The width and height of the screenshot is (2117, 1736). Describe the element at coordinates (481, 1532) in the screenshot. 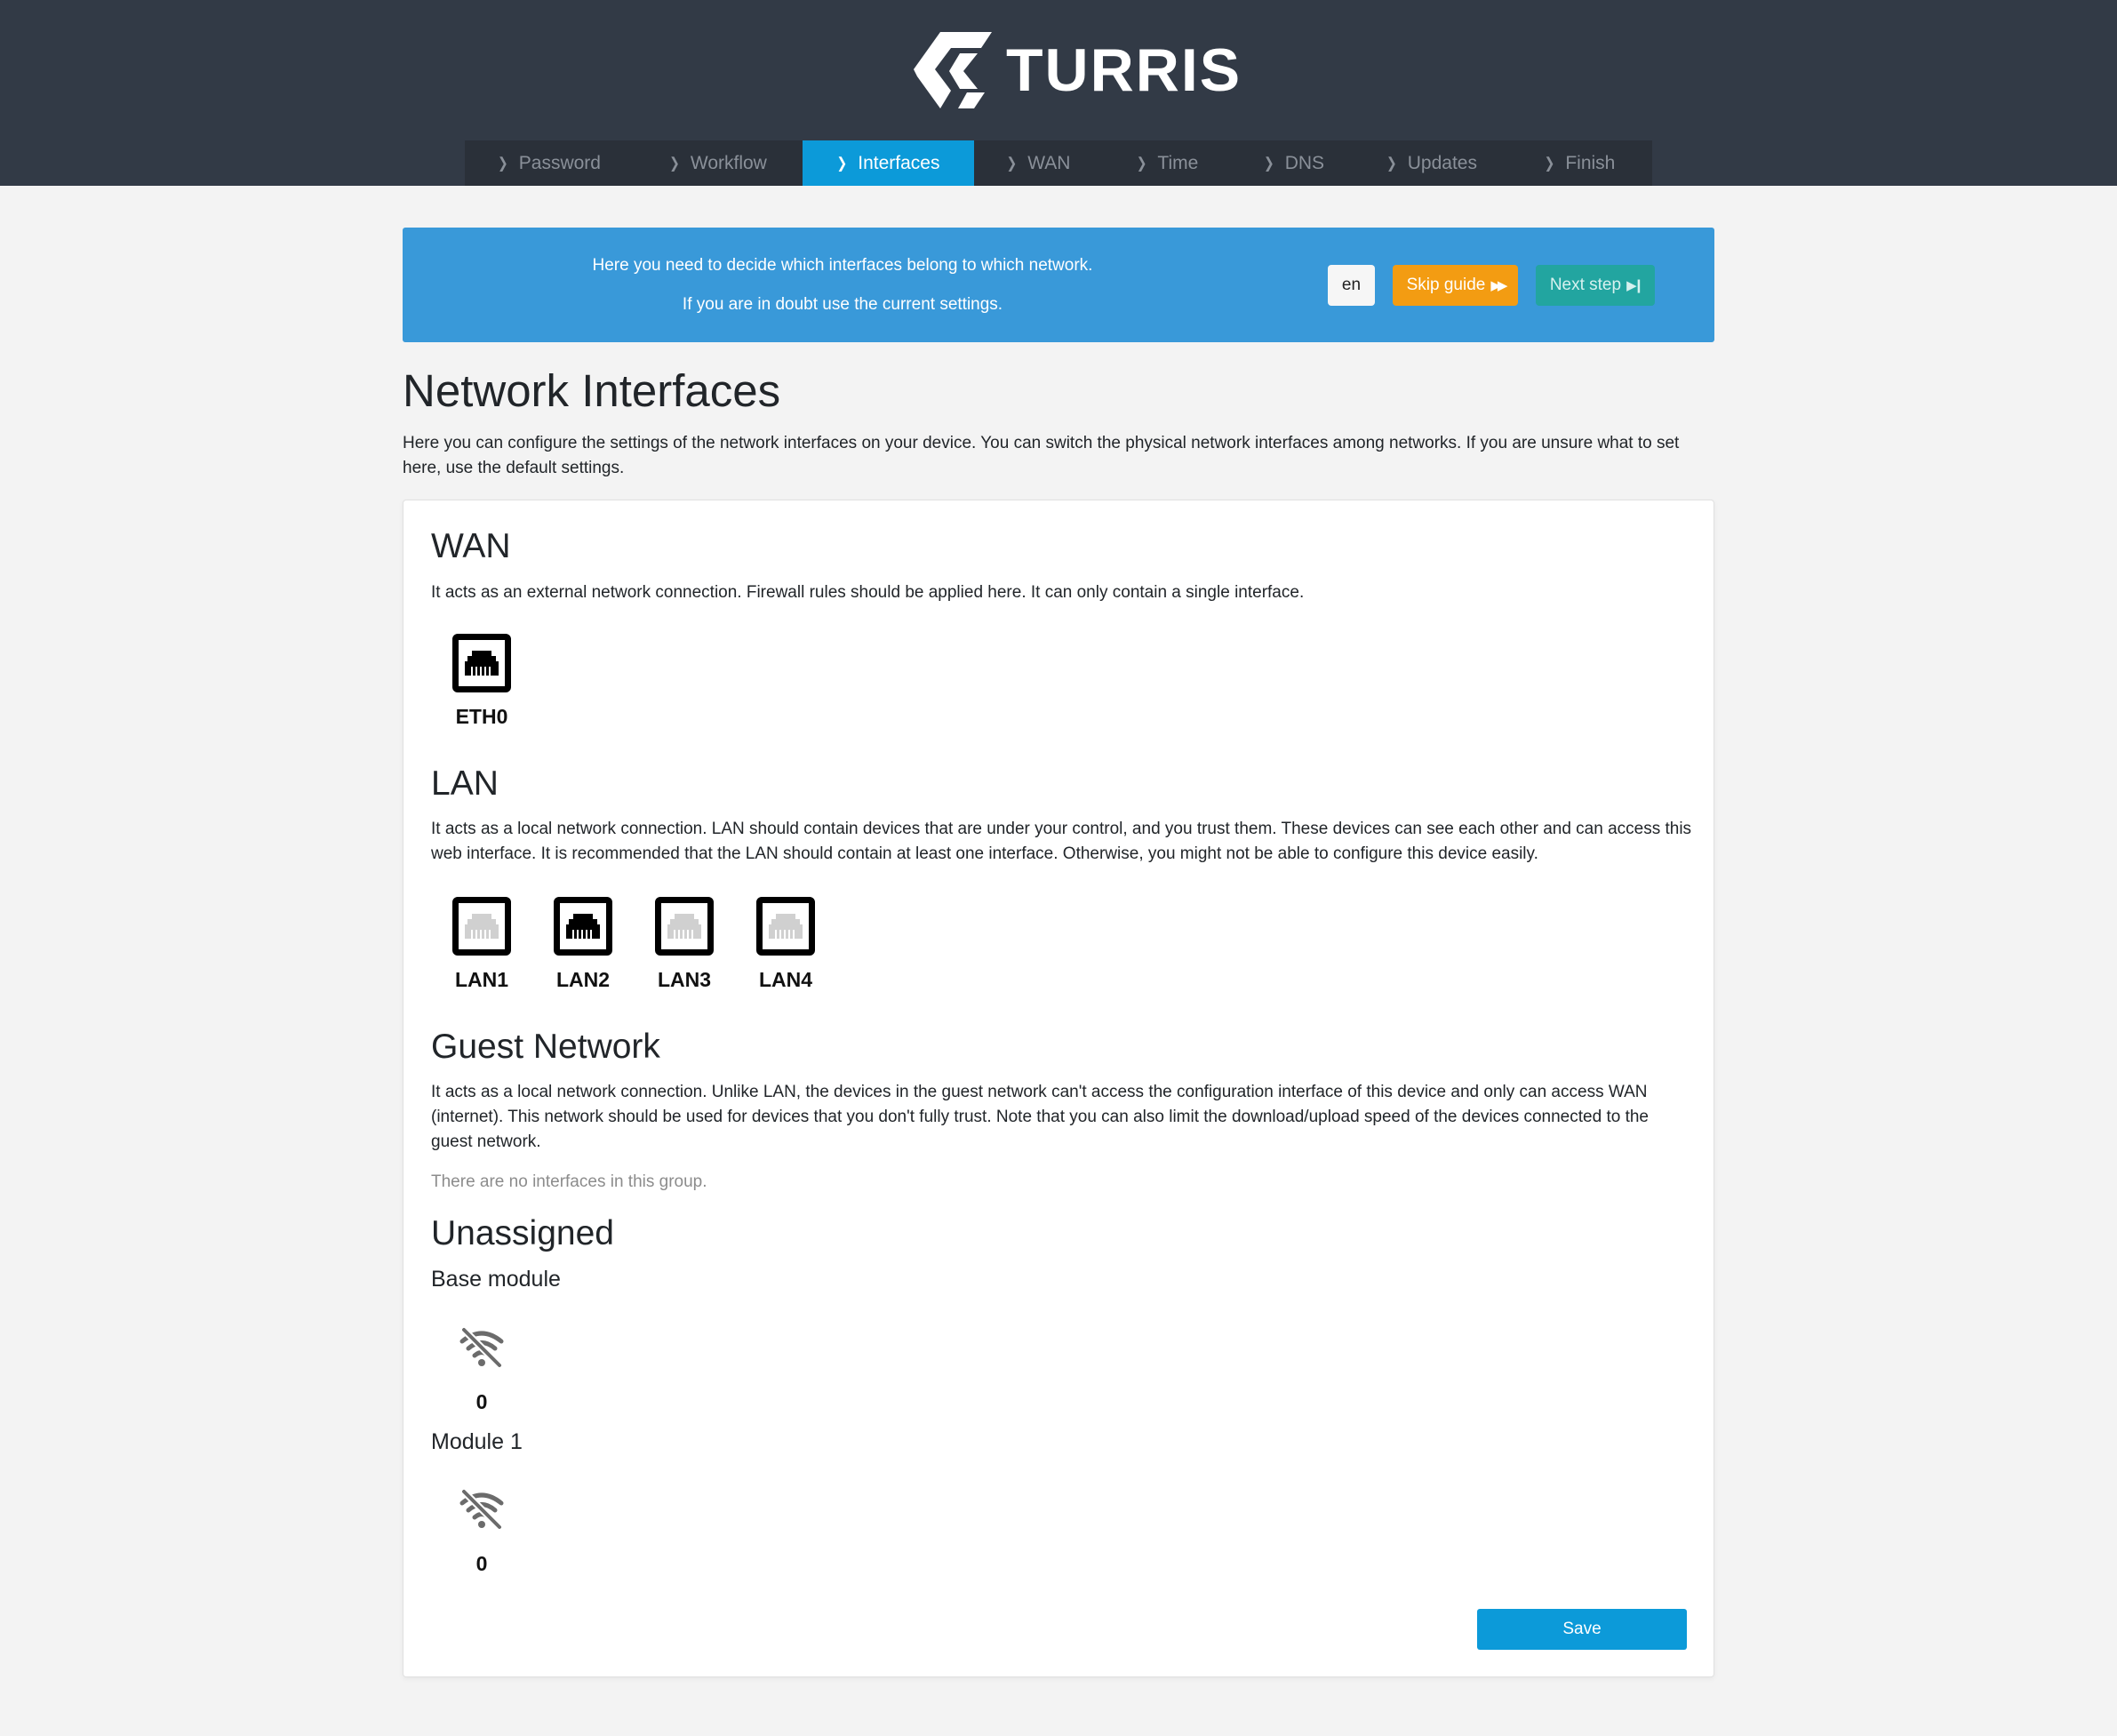

I see `interface-module-1-wifi-0: 0` at that location.